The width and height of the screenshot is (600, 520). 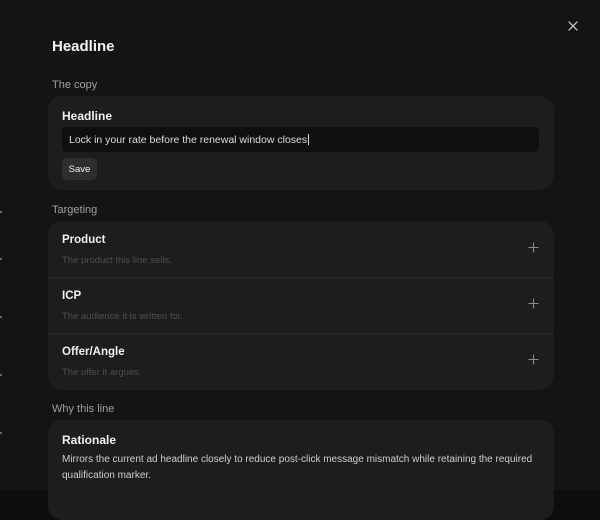 I want to click on row-title: Offer/Angle, so click(x=93, y=352).